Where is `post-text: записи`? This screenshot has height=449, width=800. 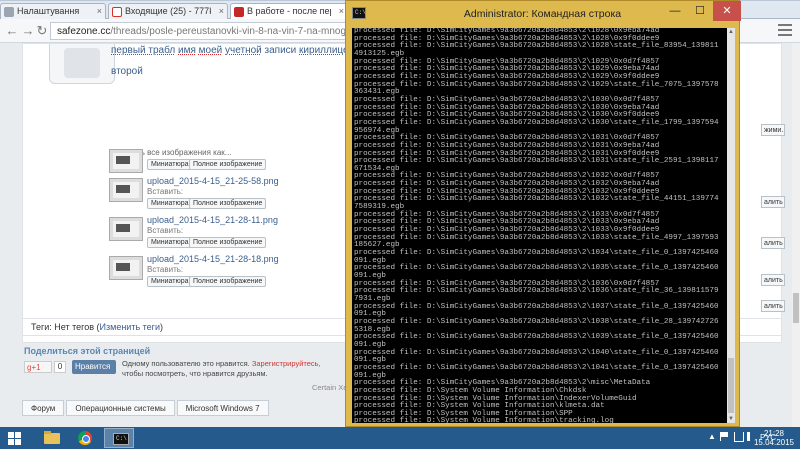 post-text: записи is located at coordinates (280, 50).